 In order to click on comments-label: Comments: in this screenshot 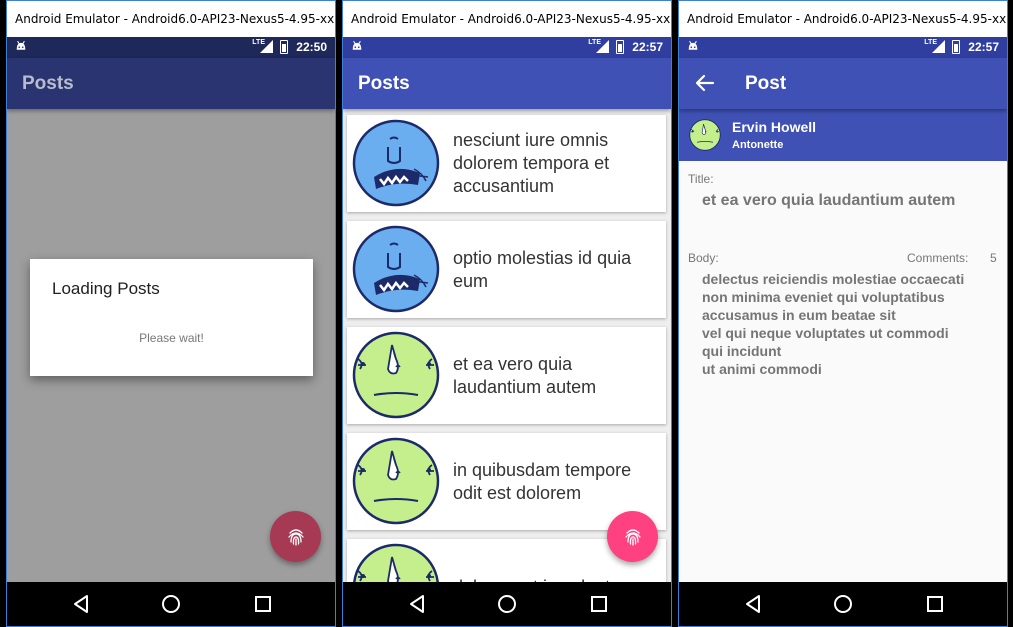, I will do `click(937, 258)`.